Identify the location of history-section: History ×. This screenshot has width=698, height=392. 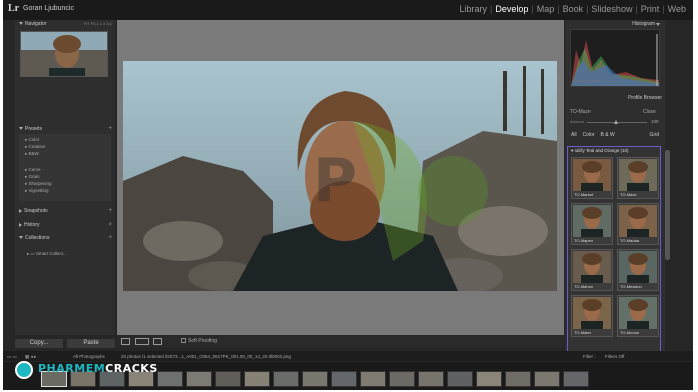
(65, 225).